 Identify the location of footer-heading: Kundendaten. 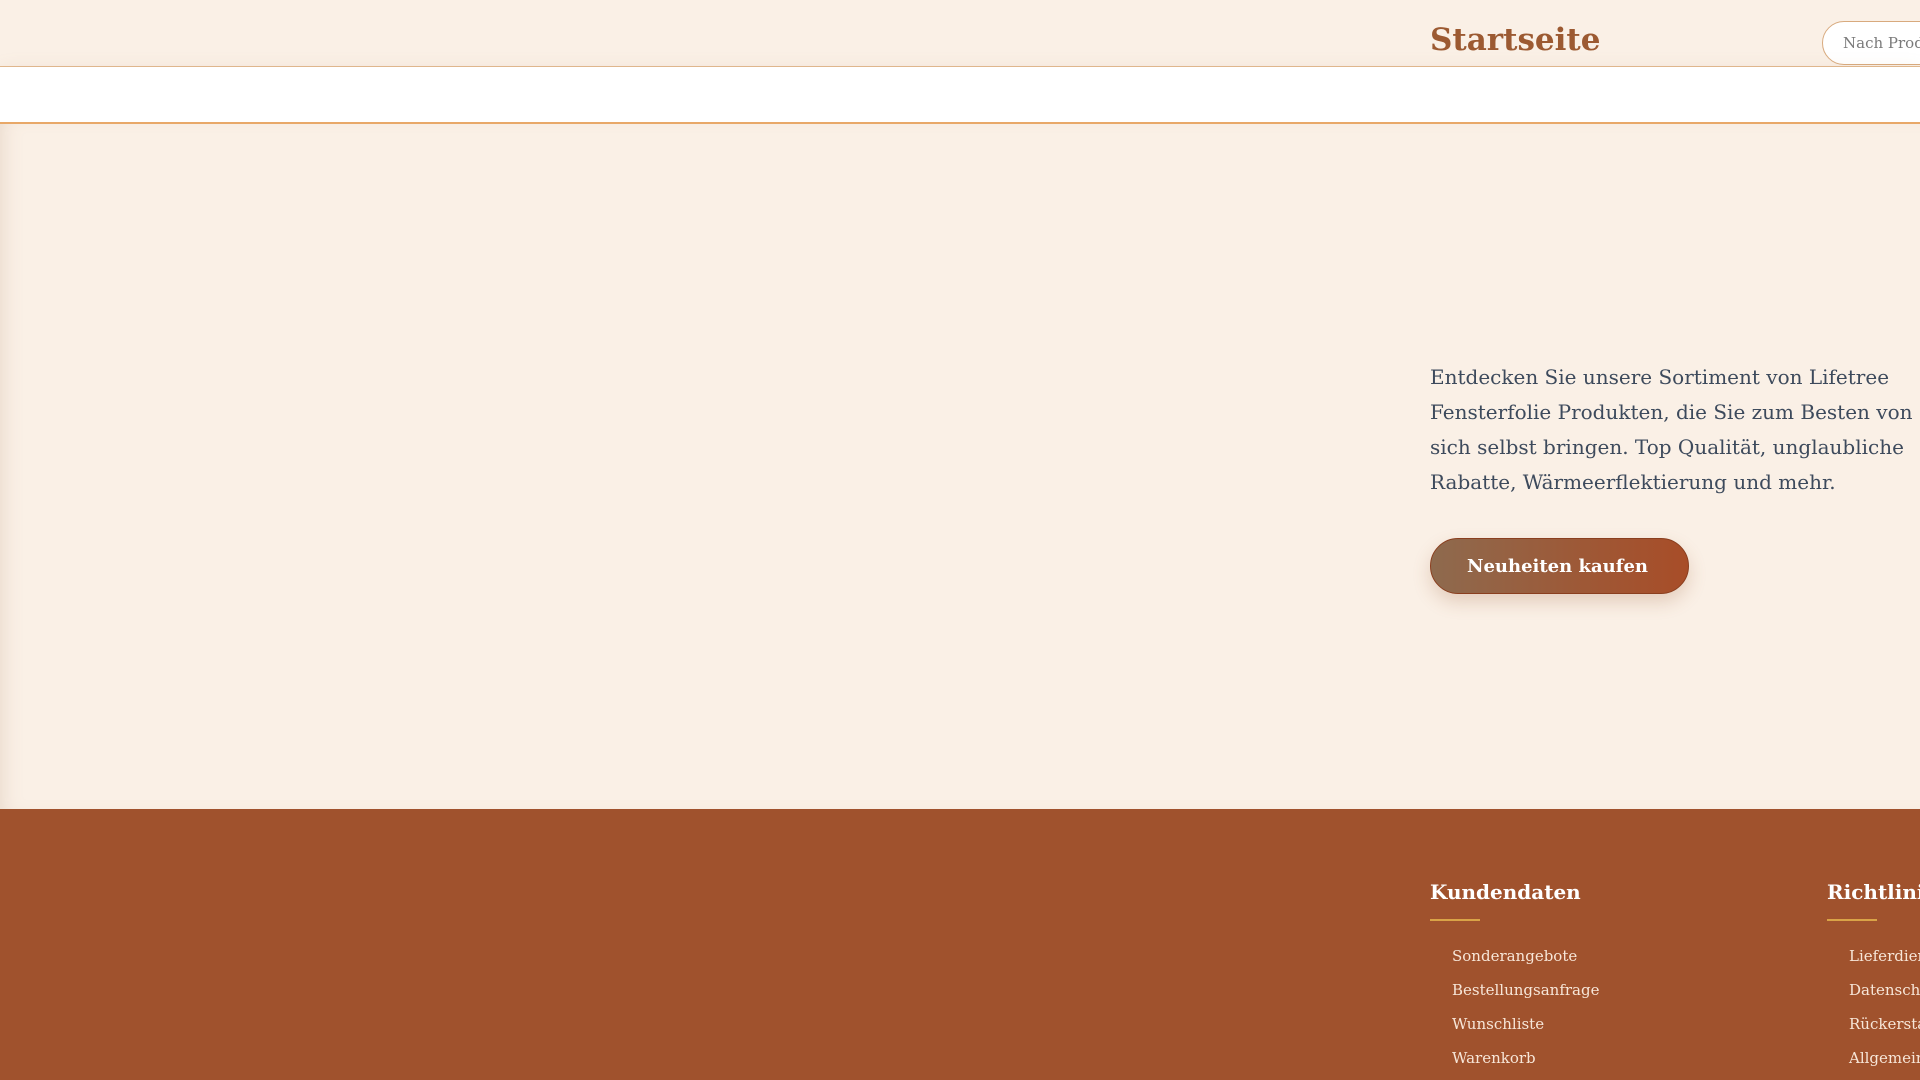
(1505, 892).